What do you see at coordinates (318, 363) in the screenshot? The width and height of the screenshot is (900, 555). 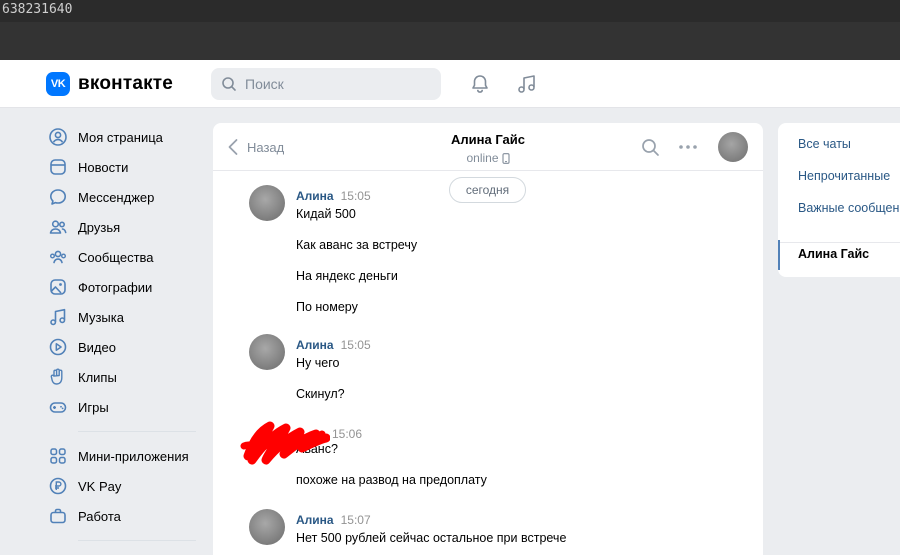 I see `message-text: Ну чего` at bounding box center [318, 363].